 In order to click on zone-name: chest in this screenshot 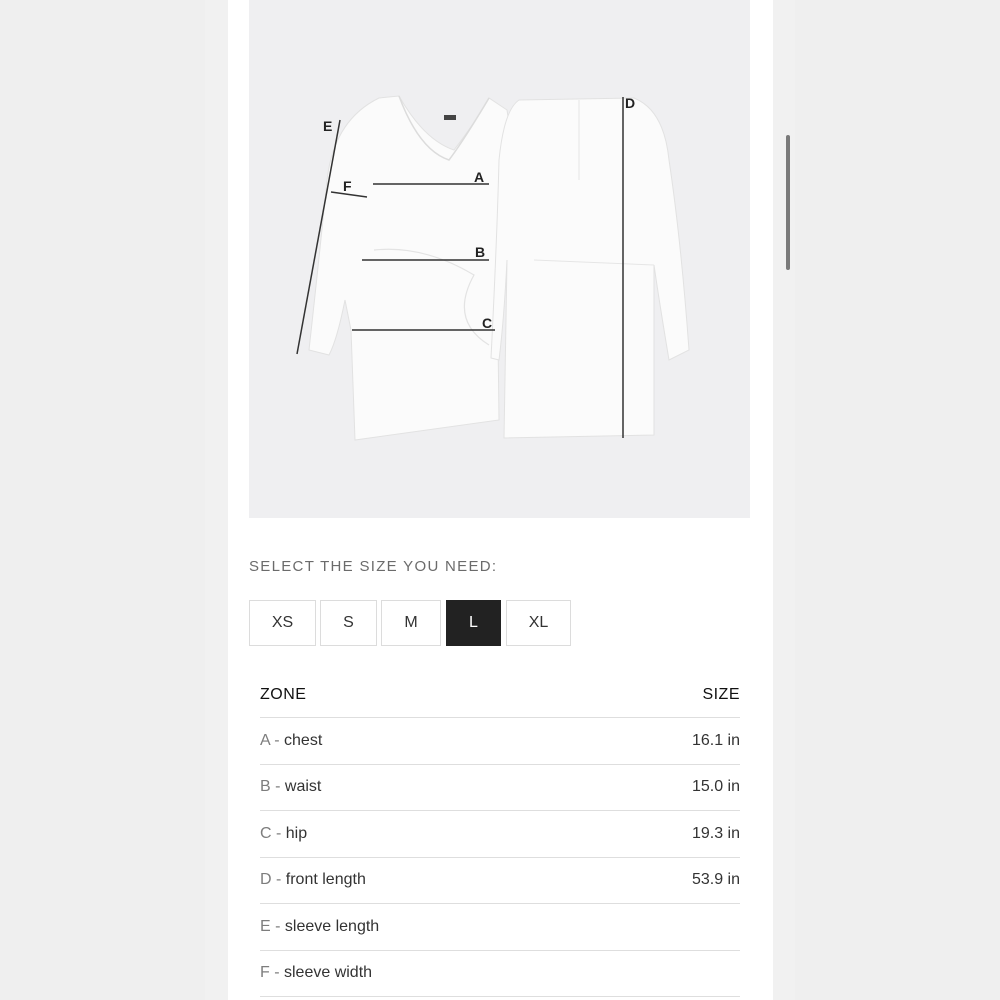, I will do `click(303, 740)`.